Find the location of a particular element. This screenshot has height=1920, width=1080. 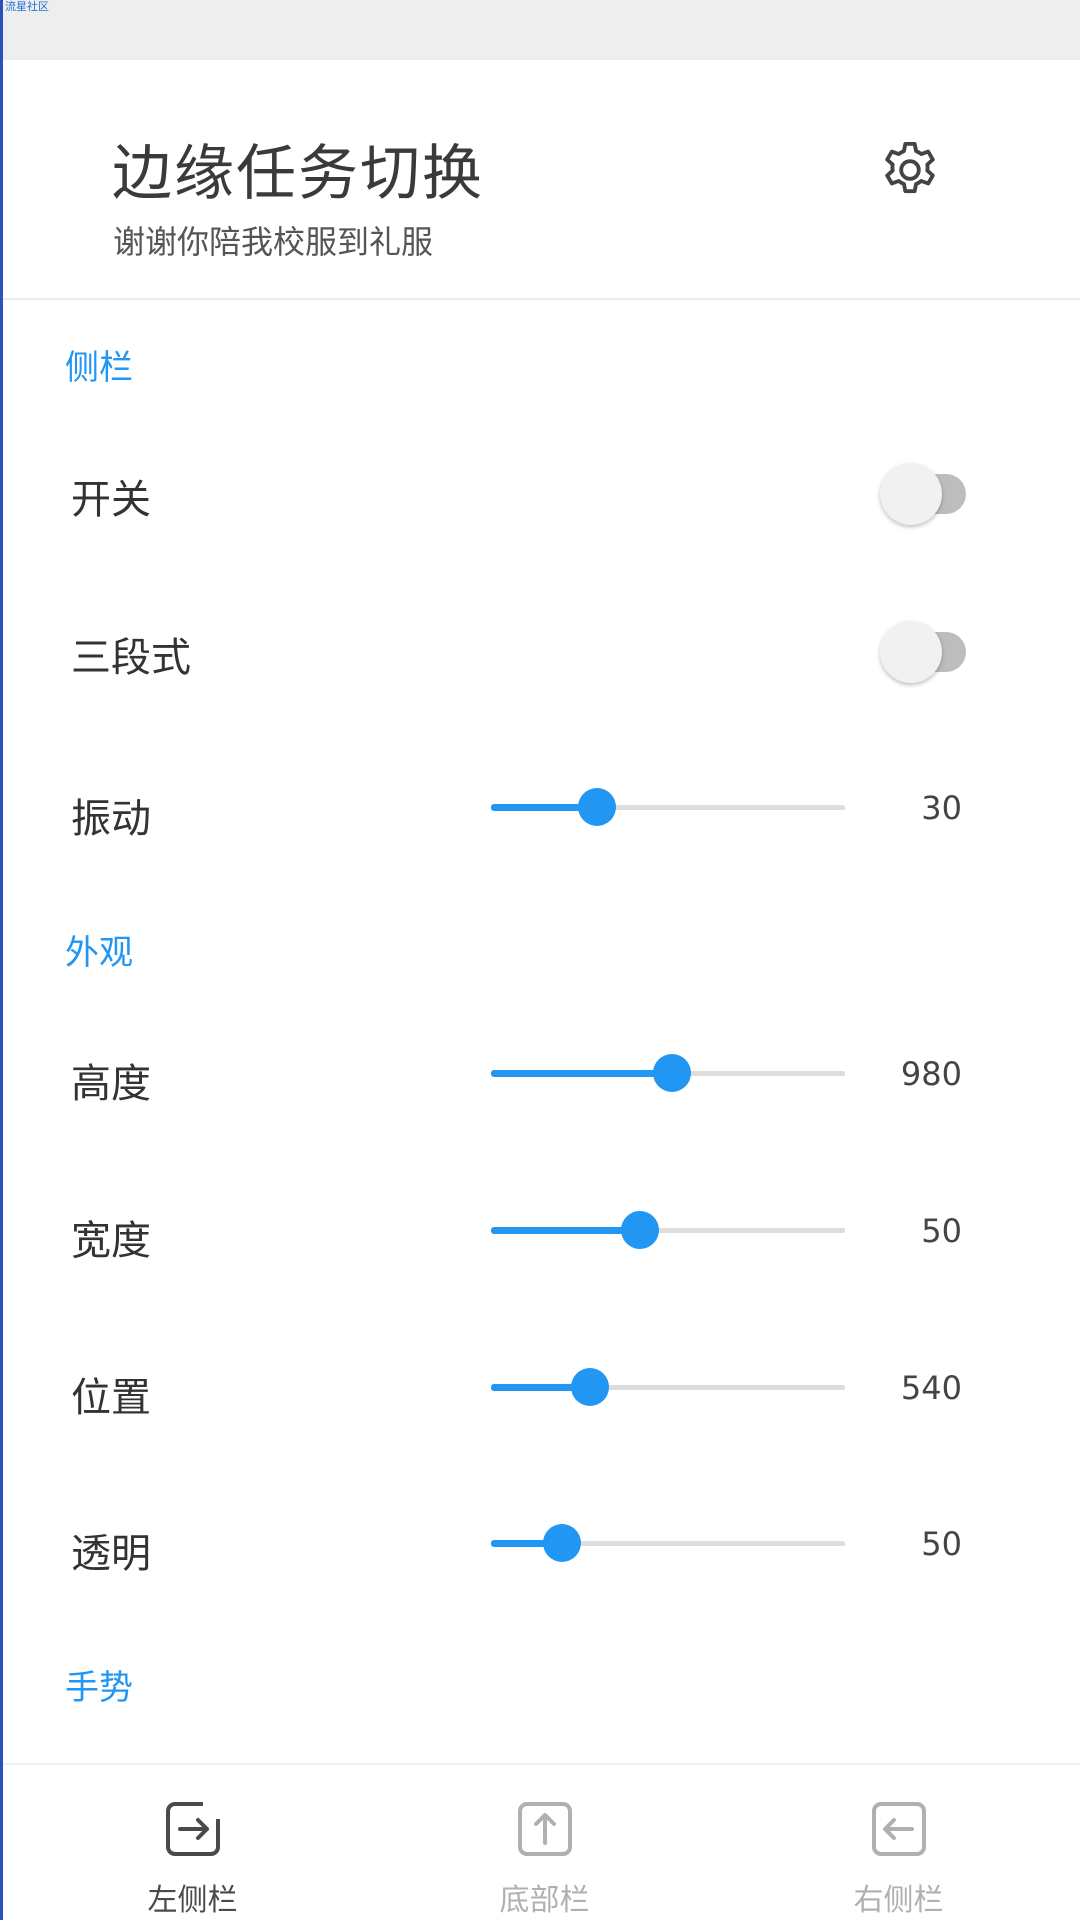

position-value: 540 is located at coordinates (931, 1388).